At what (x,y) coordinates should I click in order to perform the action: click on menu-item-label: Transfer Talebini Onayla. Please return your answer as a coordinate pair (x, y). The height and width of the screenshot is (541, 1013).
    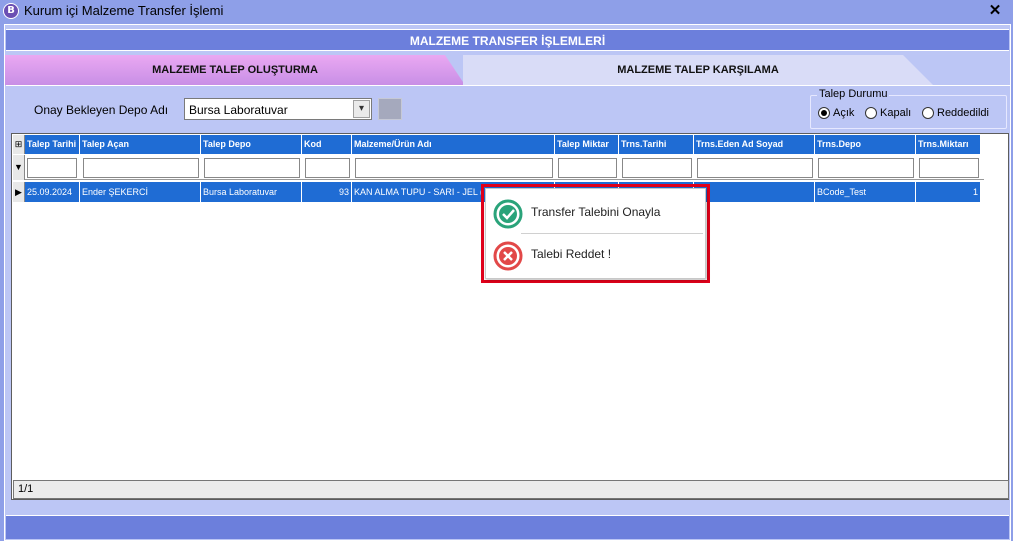
    Looking at the image, I should click on (596, 212).